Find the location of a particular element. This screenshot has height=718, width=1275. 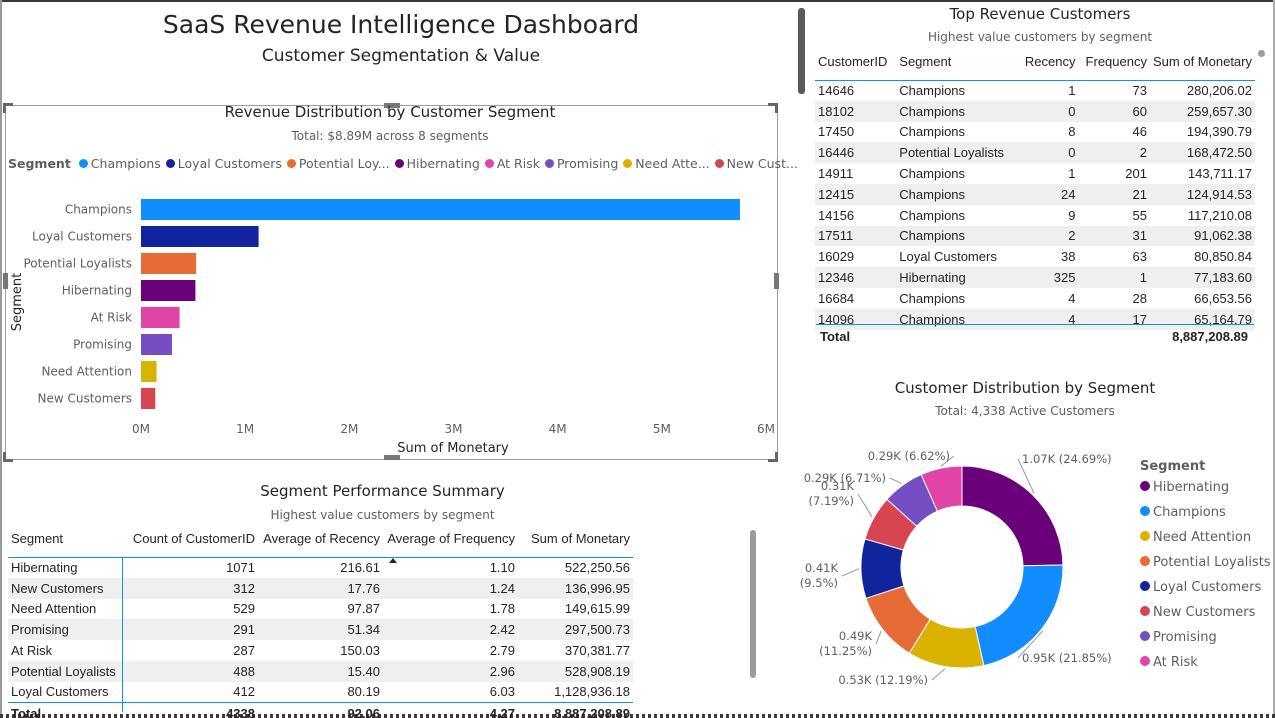

table-cell: 77,183.60 is located at coordinates (1202, 277).